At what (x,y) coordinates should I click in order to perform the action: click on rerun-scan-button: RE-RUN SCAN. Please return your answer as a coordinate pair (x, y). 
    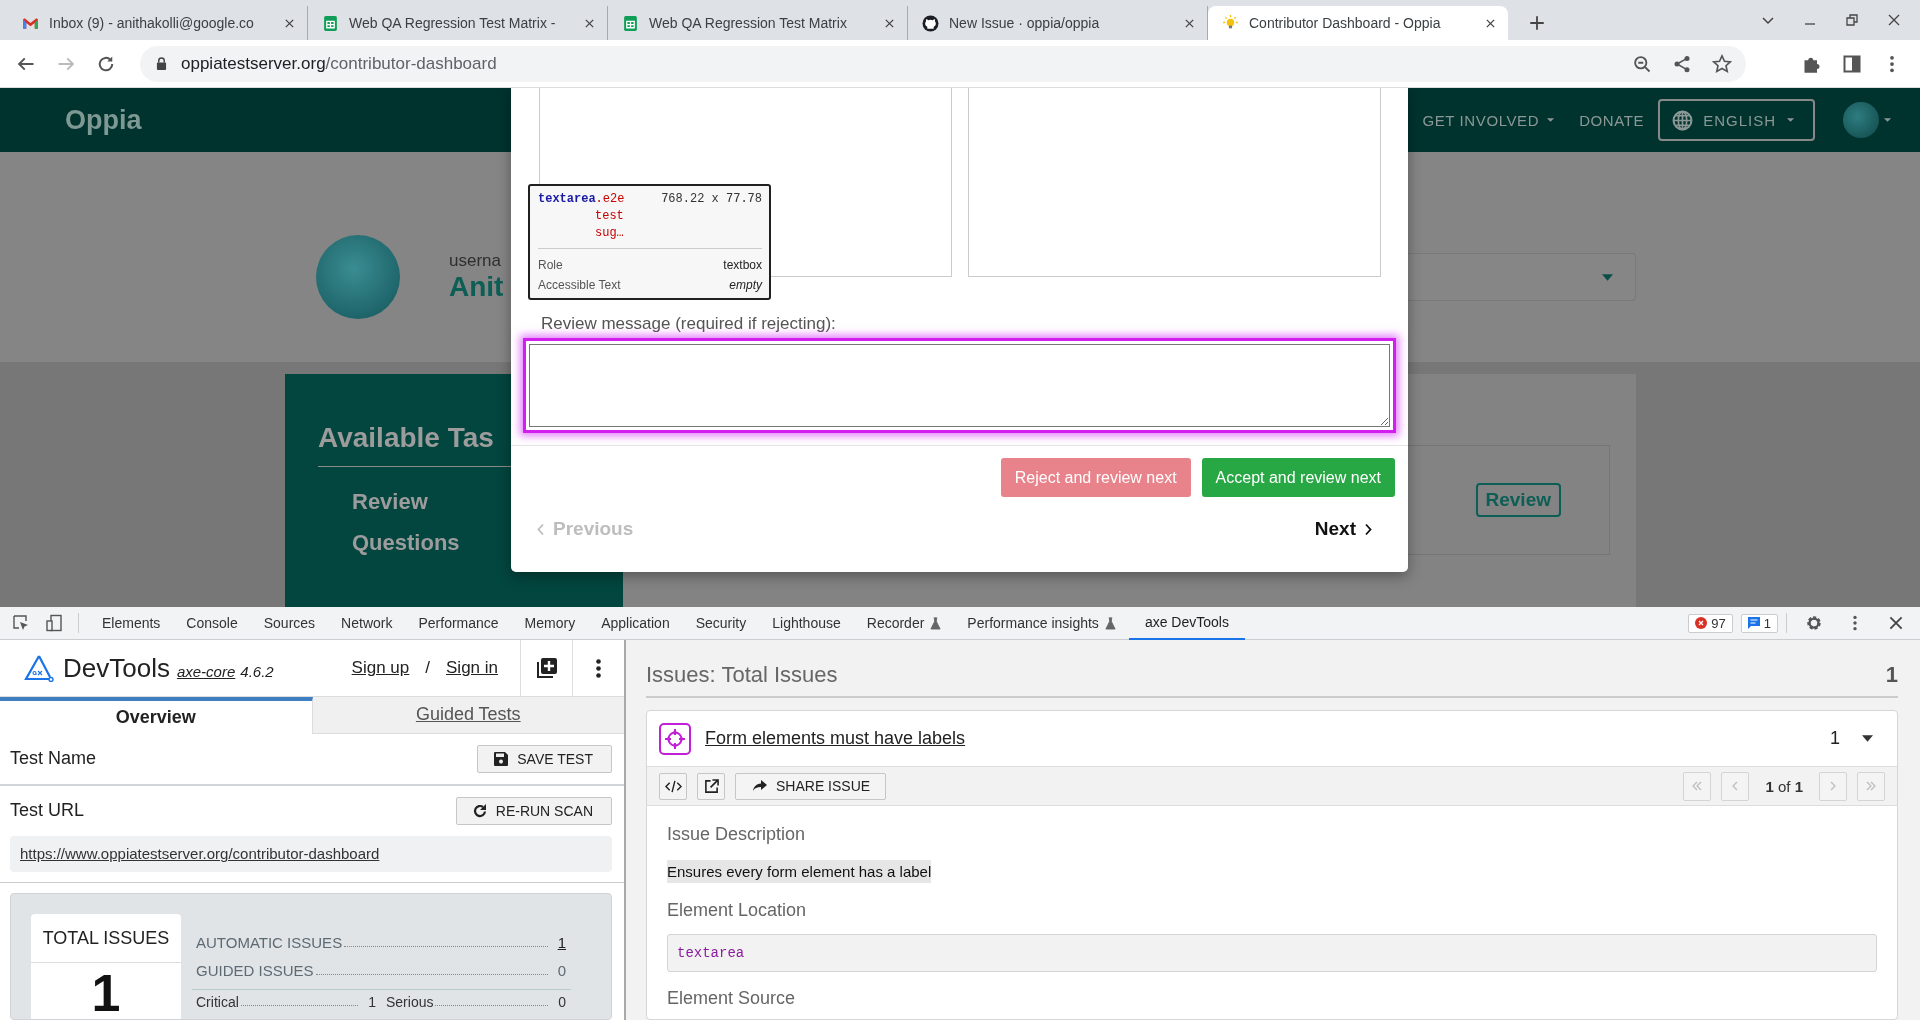
    Looking at the image, I should click on (533, 810).